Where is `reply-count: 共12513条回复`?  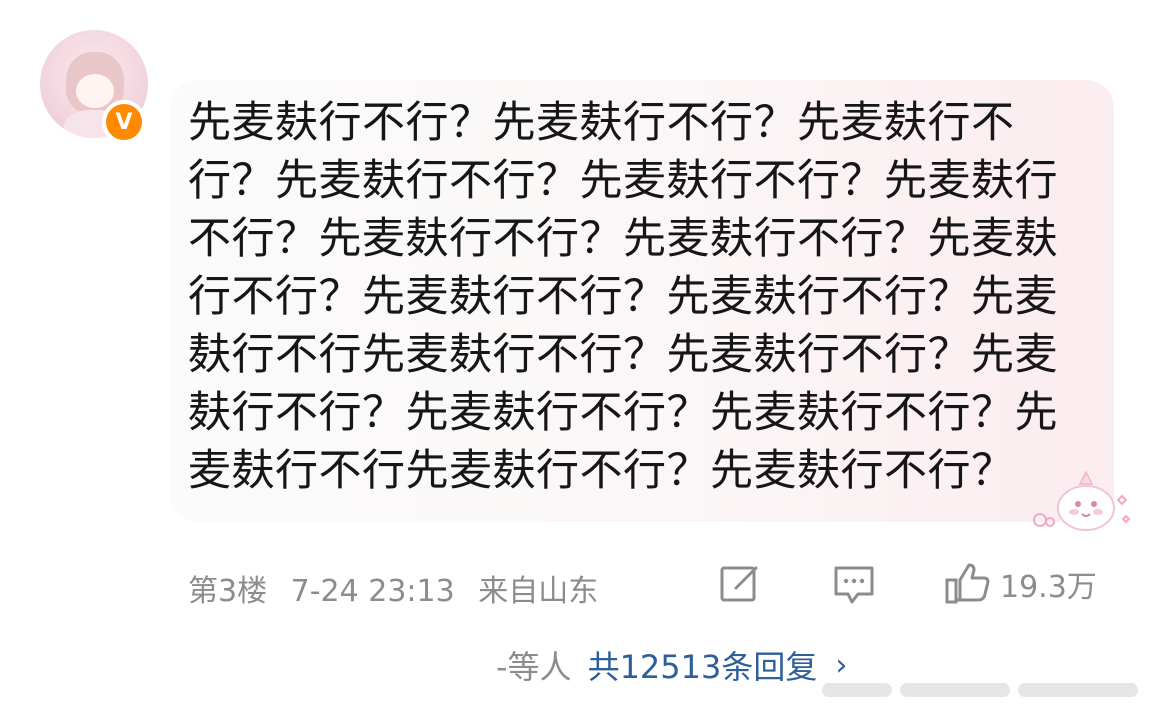
reply-count: 共12513条回复 is located at coordinates (702, 667).